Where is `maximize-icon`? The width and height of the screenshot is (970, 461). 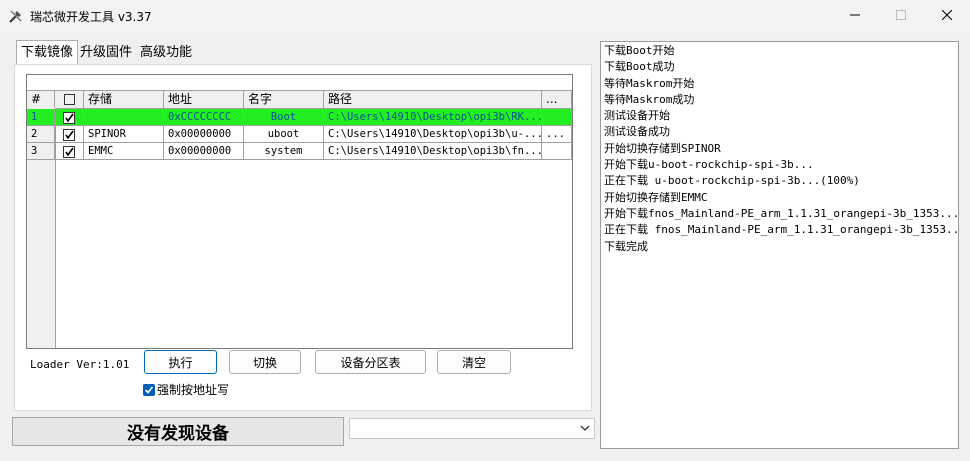
maximize-icon is located at coordinates (901, 15).